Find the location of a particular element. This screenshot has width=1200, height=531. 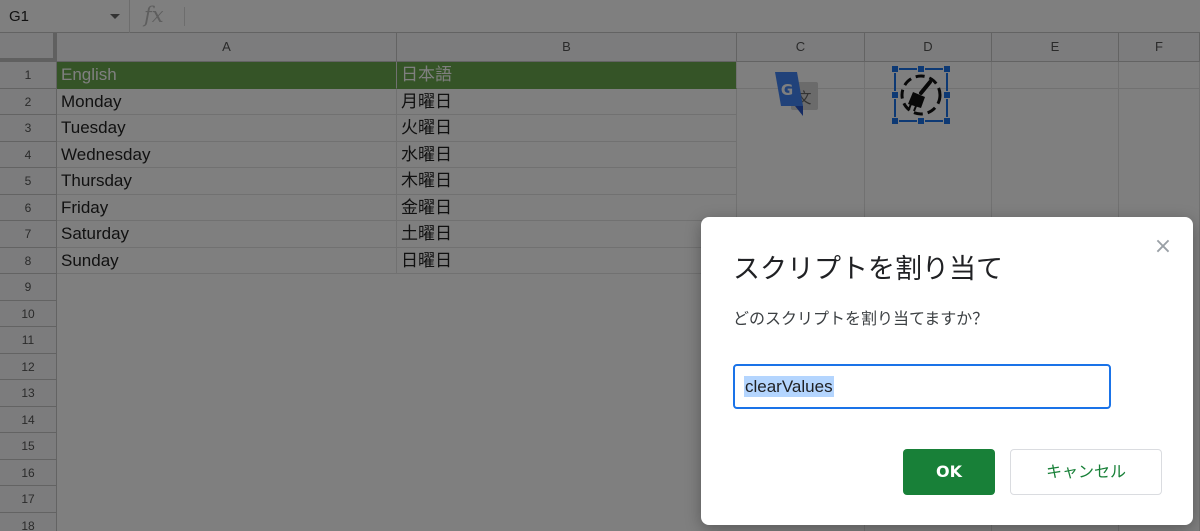

close-icon: × is located at coordinates (1163, 247).